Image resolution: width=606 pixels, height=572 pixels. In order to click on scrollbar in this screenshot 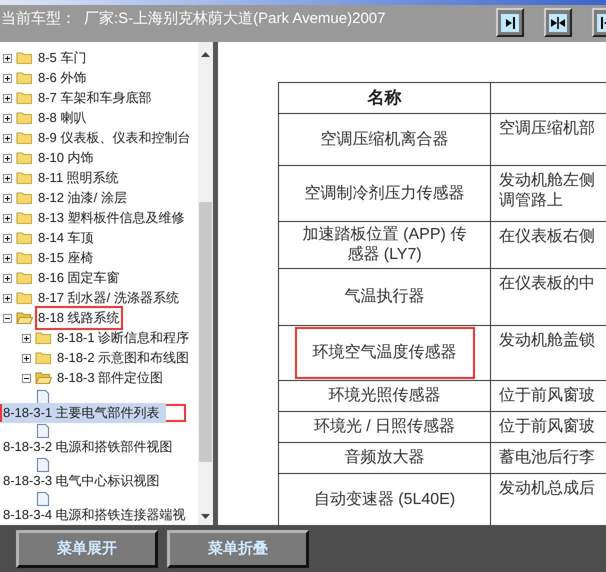, I will do `click(205, 283)`.